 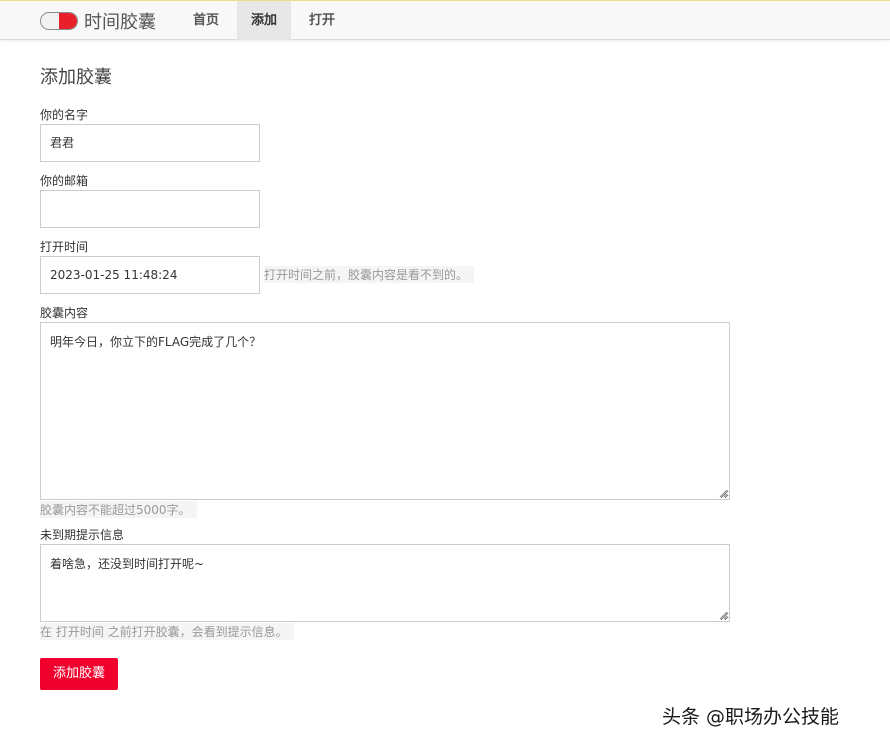 I want to click on premature-msg-textarea: 着啥急，还没到时间打开呢~, so click(x=385, y=583).